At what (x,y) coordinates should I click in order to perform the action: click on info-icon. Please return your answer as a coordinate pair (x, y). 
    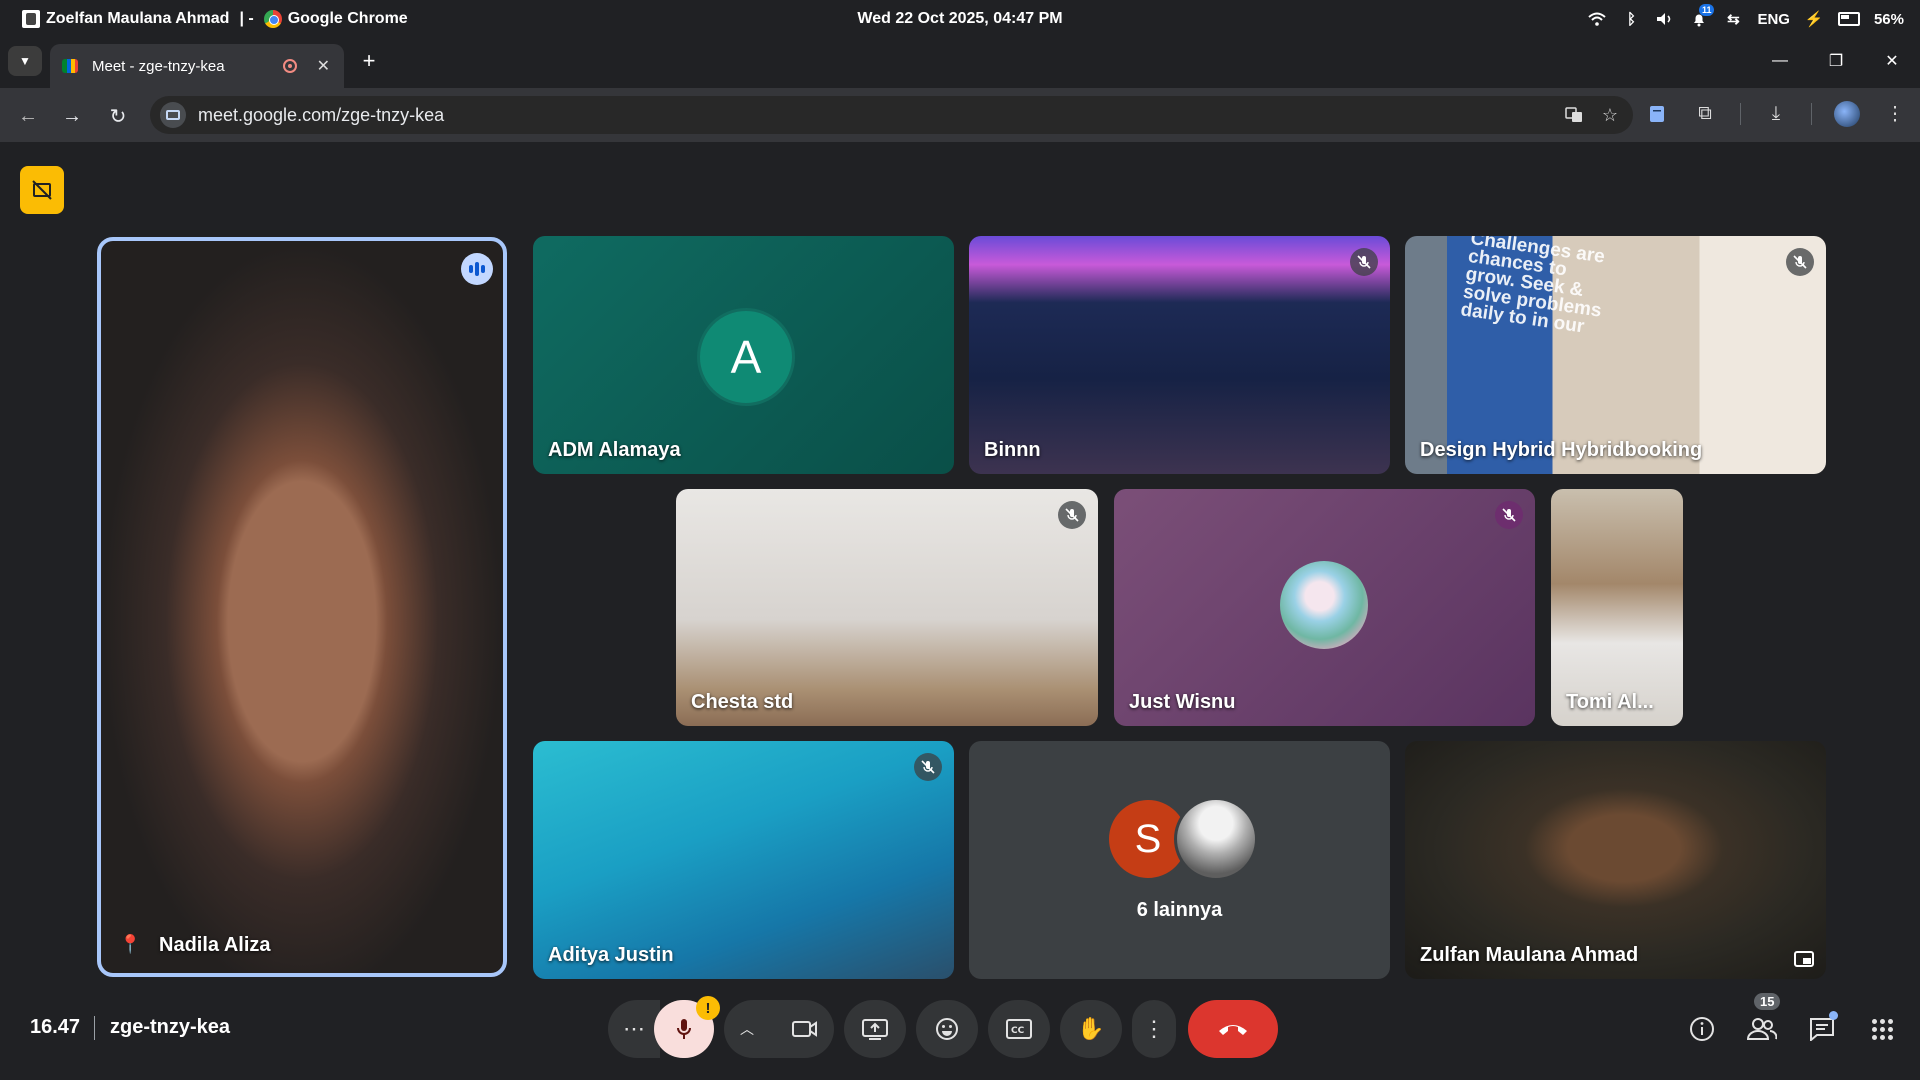
    Looking at the image, I should click on (1702, 1029).